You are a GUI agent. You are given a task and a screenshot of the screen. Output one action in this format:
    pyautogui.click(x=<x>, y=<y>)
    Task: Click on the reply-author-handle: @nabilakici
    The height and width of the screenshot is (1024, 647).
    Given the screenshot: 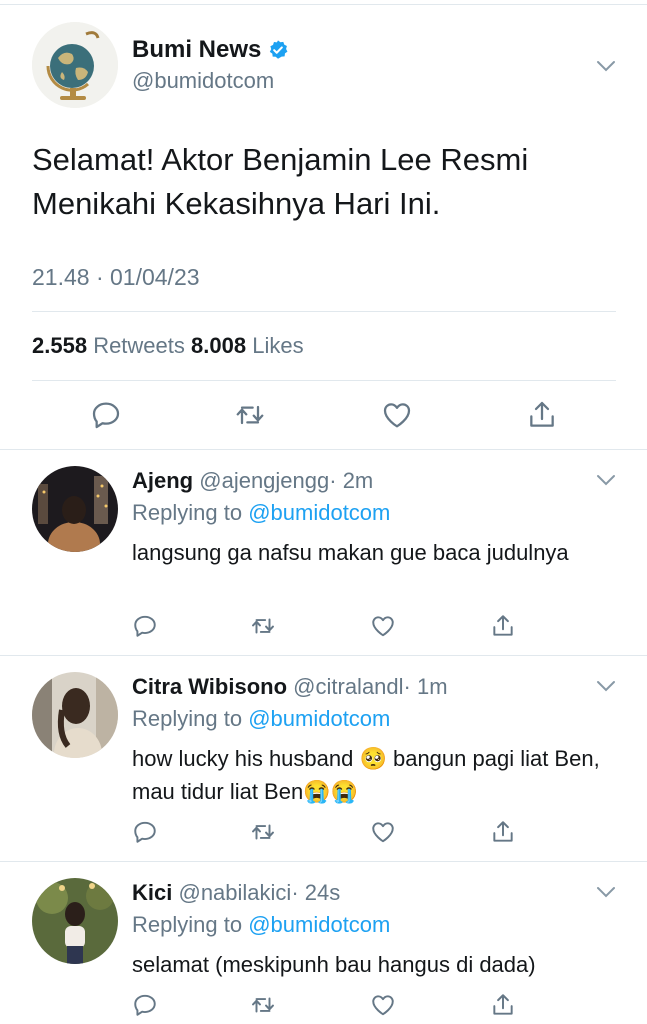 What is the action you would take?
    pyautogui.click(x=234, y=892)
    